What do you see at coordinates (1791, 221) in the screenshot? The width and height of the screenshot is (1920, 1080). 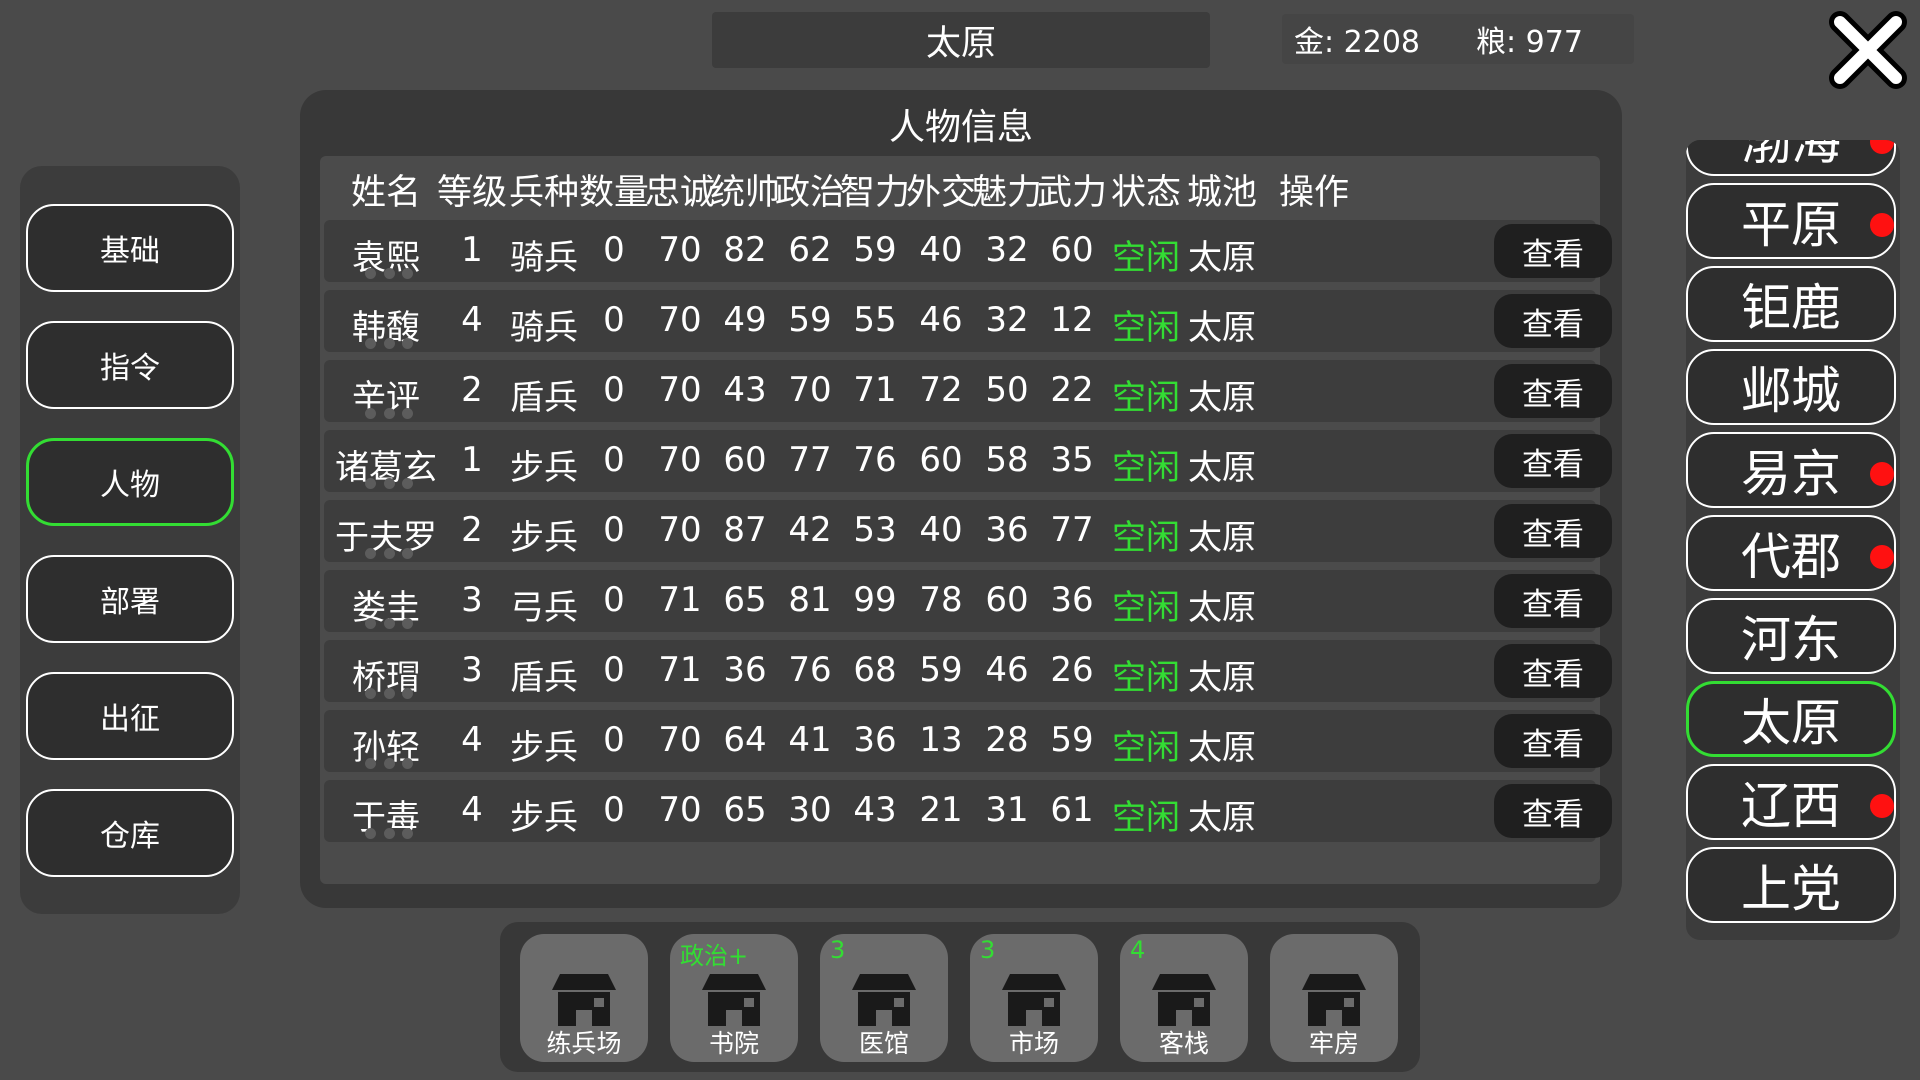 I see `city-button: 平原` at bounding box center [1791, 221].